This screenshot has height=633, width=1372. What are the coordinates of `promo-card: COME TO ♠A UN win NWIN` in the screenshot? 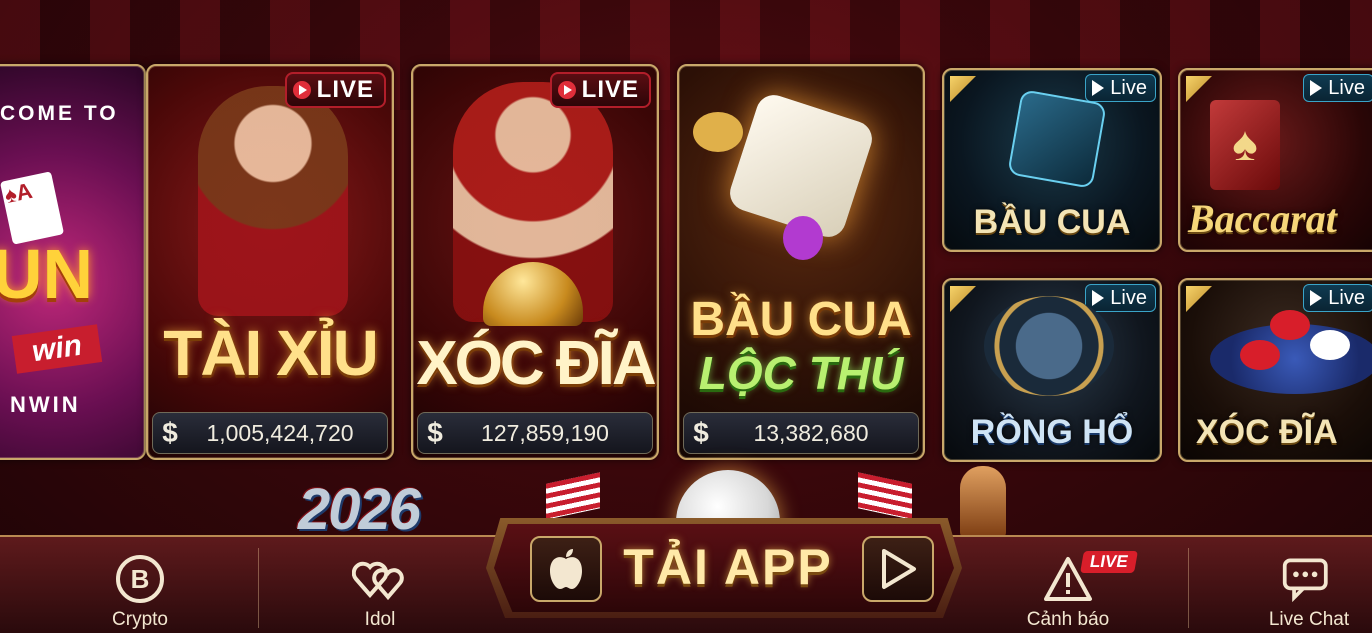 It's located at (73, 262).